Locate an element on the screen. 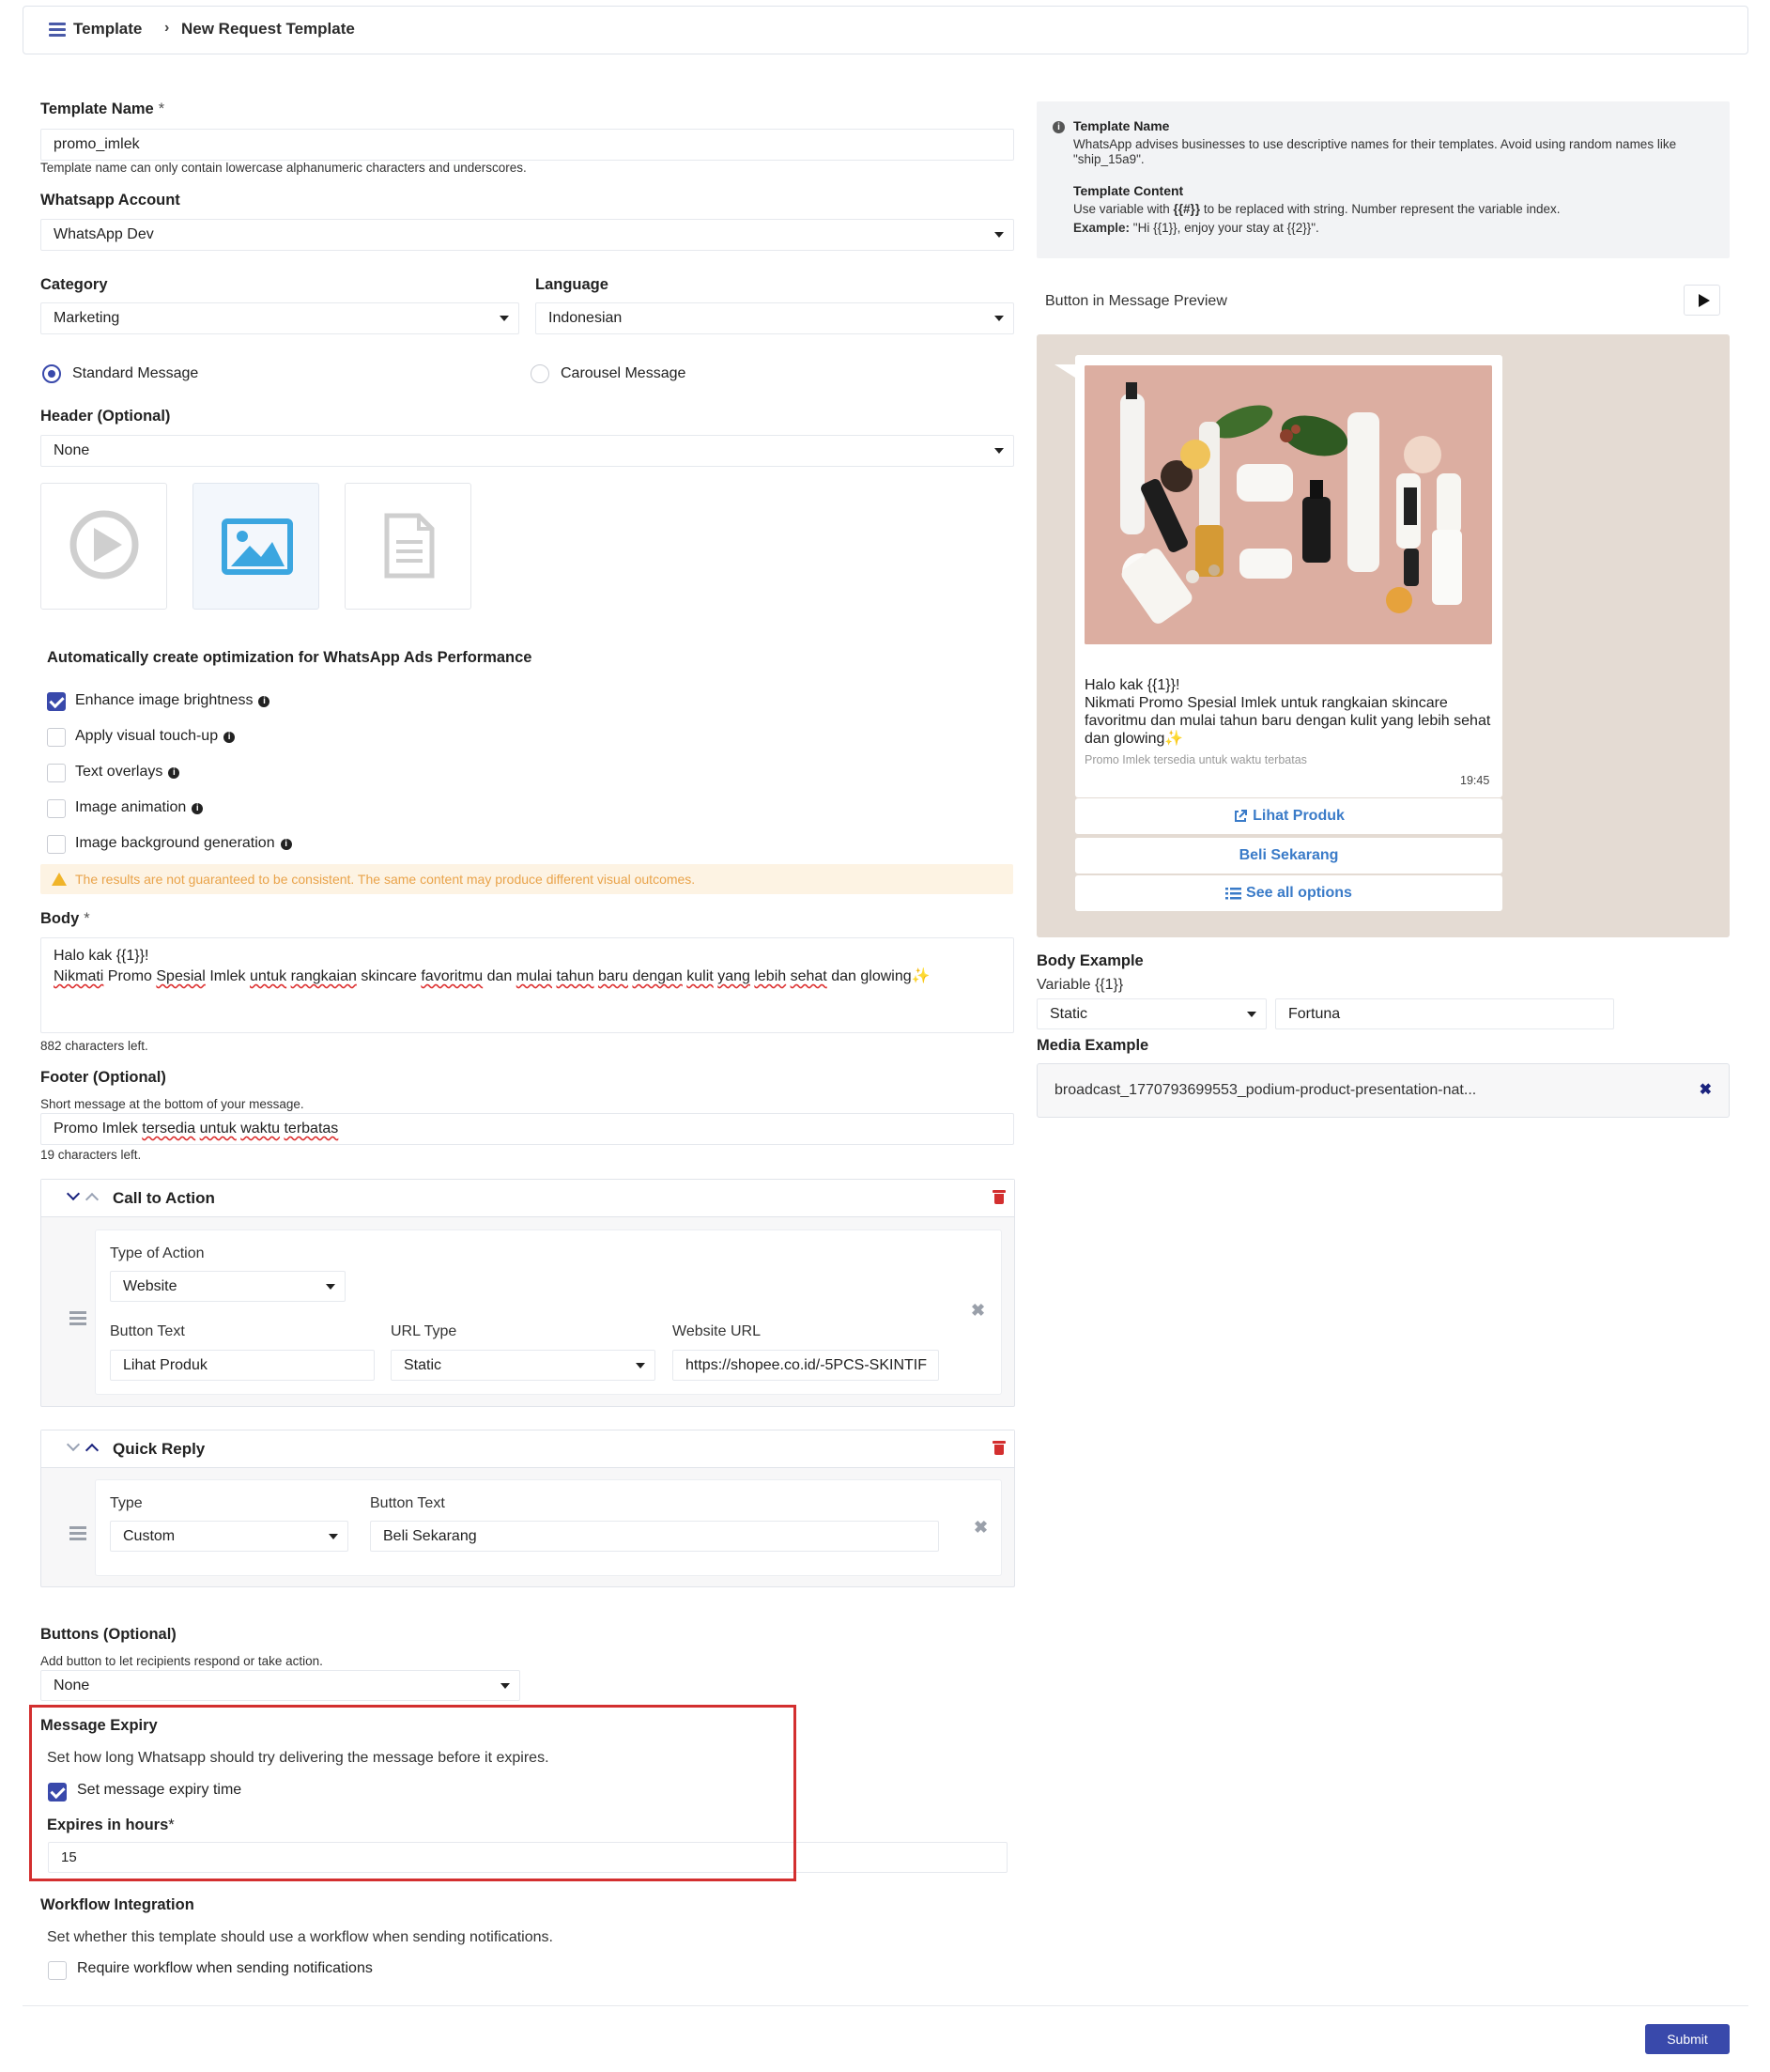  footer-divider is located at coordinates (885, 2005).